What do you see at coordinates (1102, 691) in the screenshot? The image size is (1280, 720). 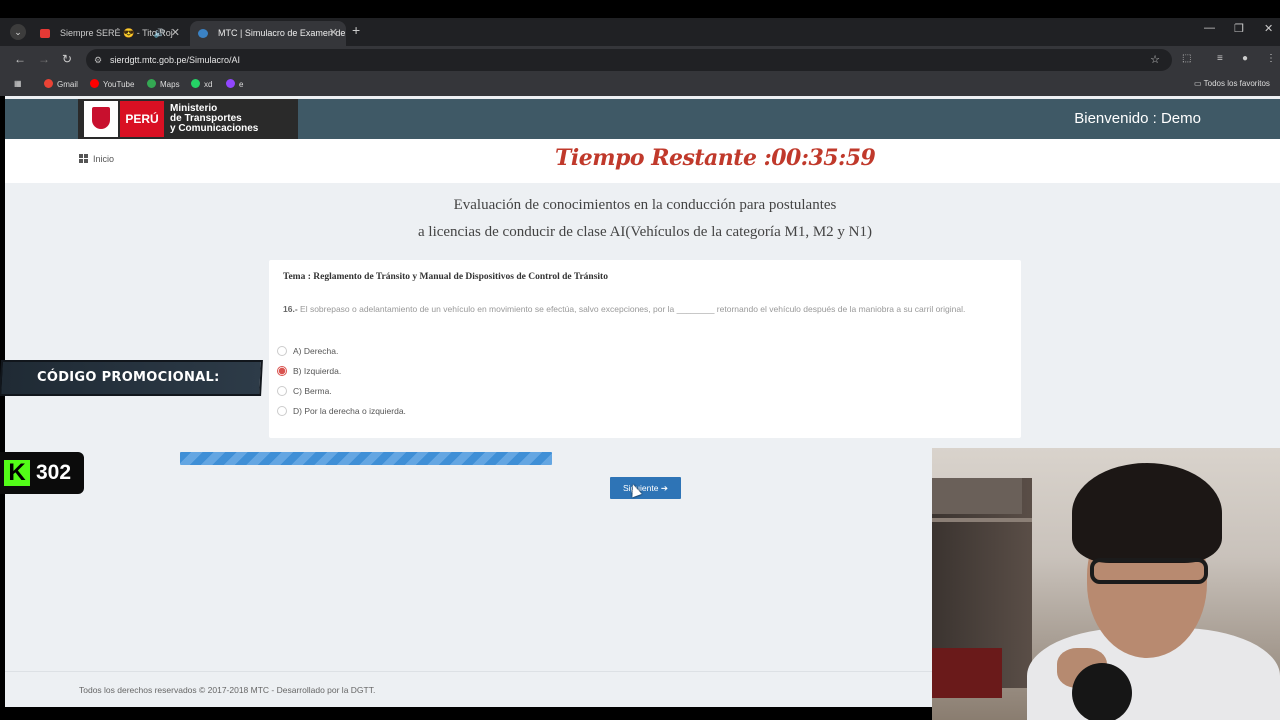 I see `microphone` at bounding box center [1102, 691].